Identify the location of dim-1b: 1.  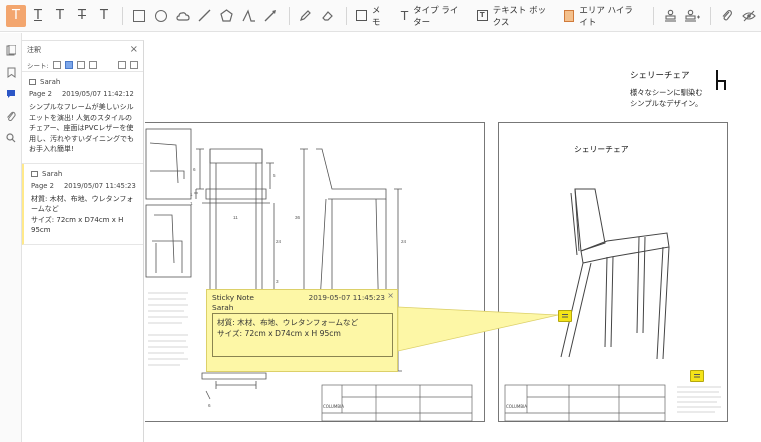
(191, 203).